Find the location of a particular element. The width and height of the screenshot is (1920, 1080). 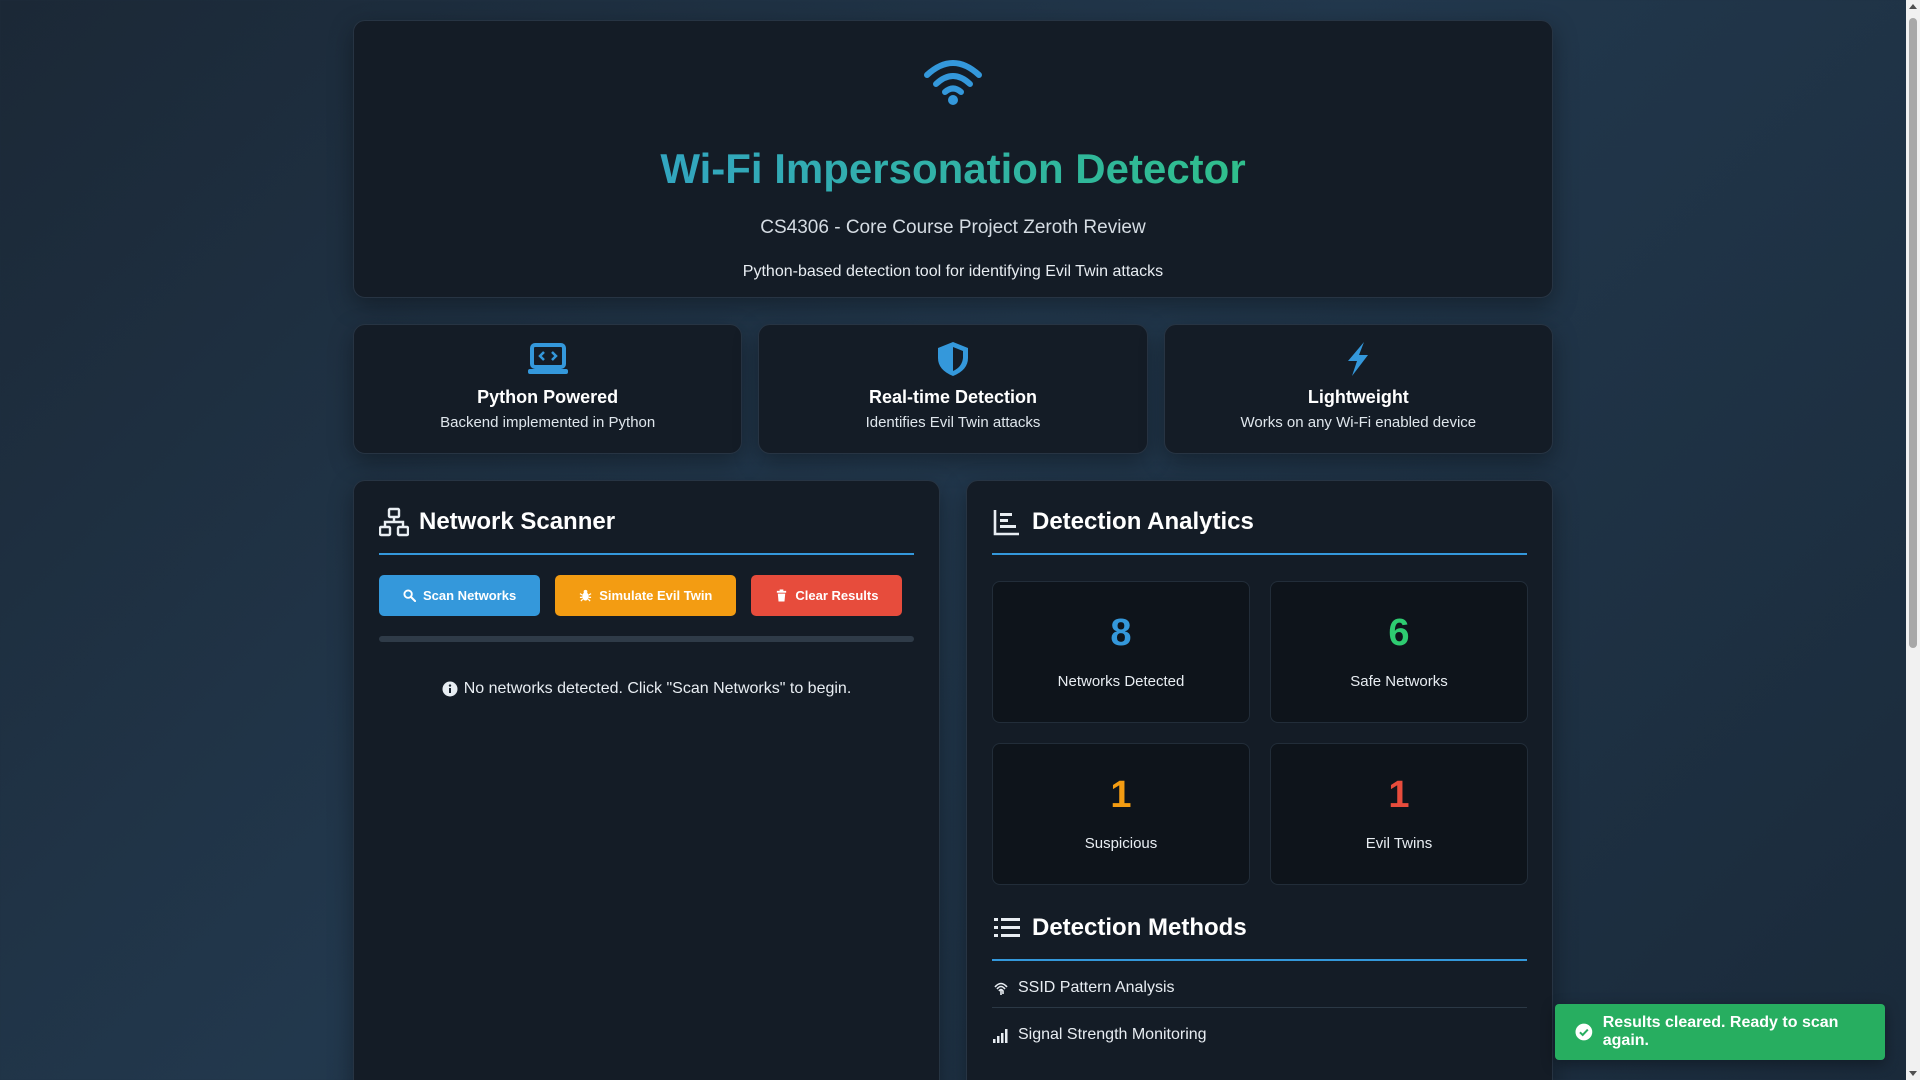

simulate-evil-twin-button: Simulate Evil Twin is located at coordinates (646, 595).